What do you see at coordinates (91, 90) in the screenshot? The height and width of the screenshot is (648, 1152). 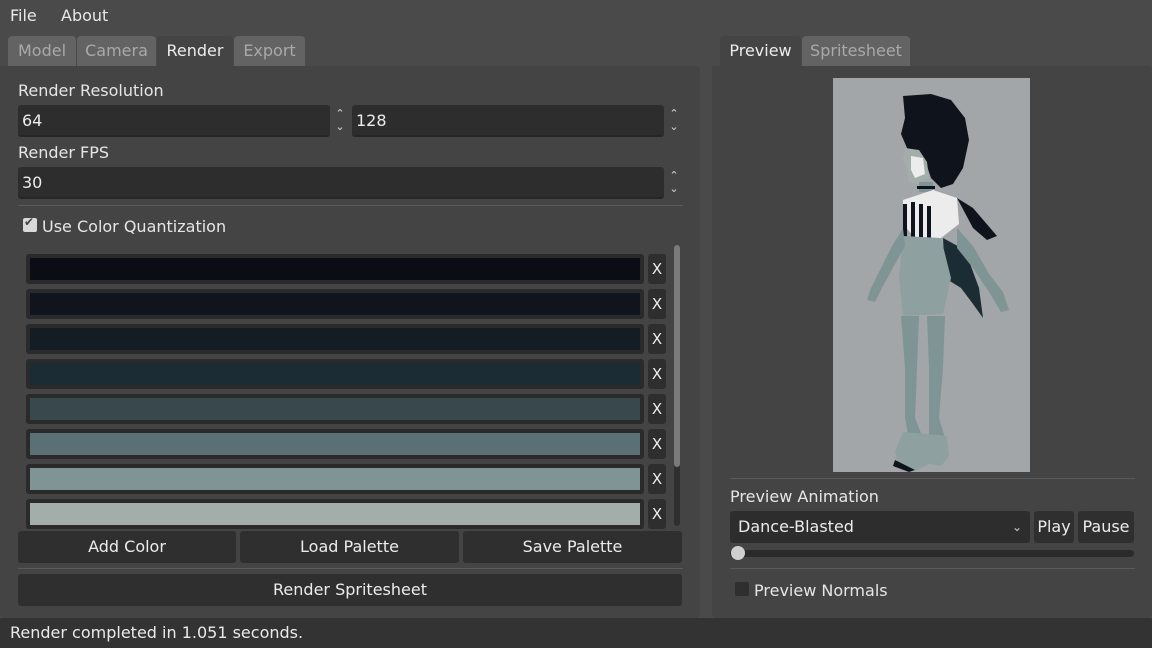 I see `render-resolution-label: Render Resolution` at bounding box center [91, 90].